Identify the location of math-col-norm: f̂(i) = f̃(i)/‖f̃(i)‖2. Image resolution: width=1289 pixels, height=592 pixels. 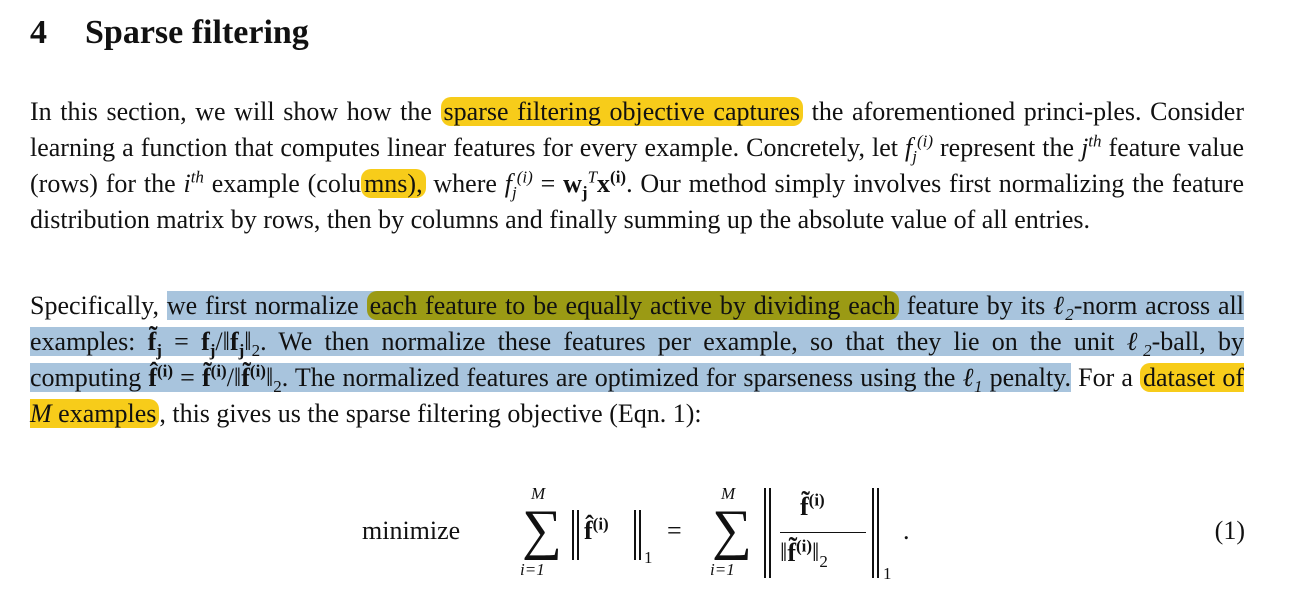
(215, 379).